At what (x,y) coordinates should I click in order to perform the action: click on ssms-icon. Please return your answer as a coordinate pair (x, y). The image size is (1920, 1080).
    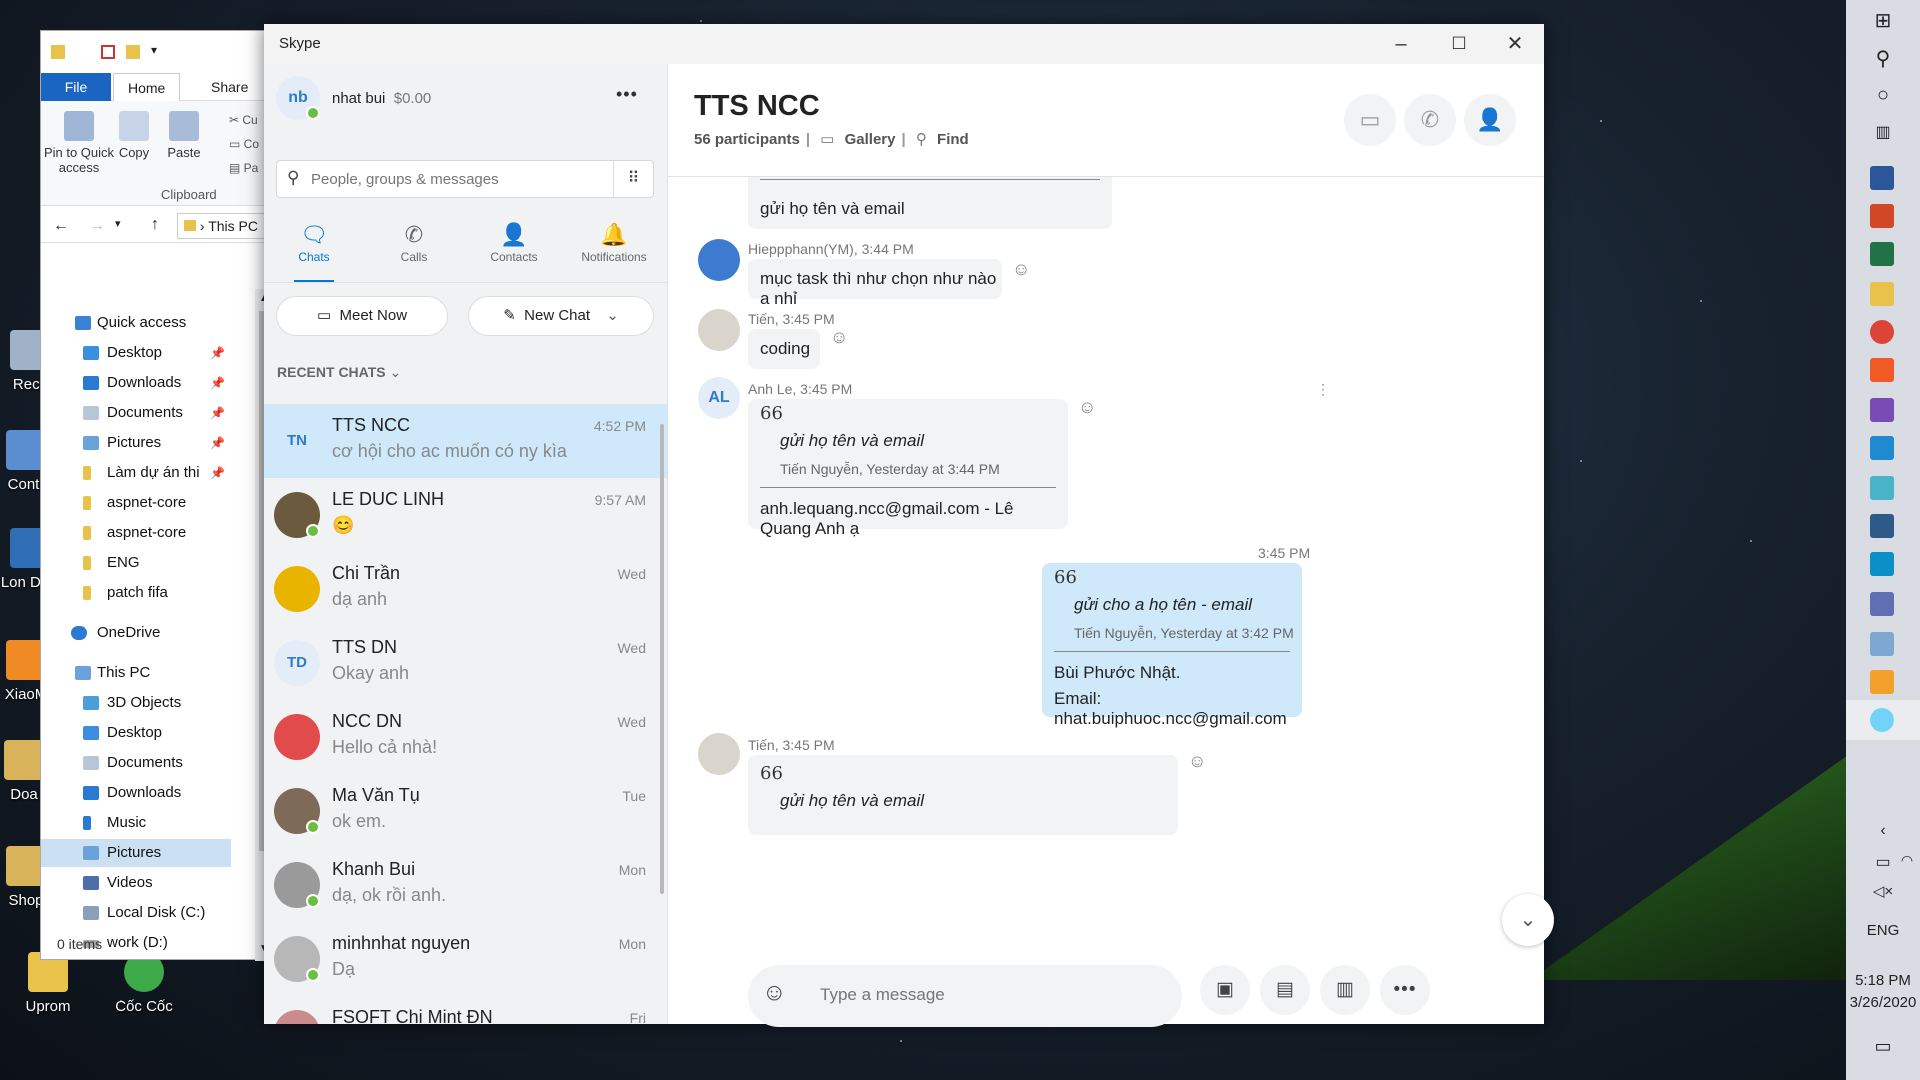
    Looking at the image, I should click on (1882, 526).